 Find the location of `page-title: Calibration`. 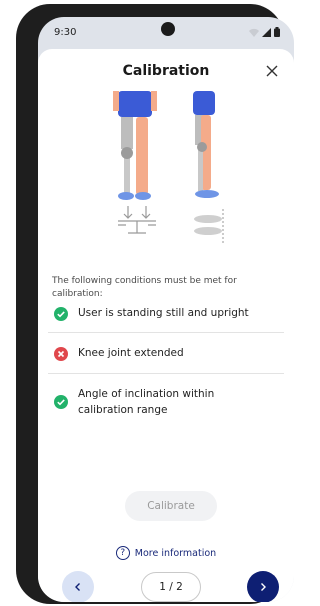

page-title: Calibration is located at coordinates (166, 71).